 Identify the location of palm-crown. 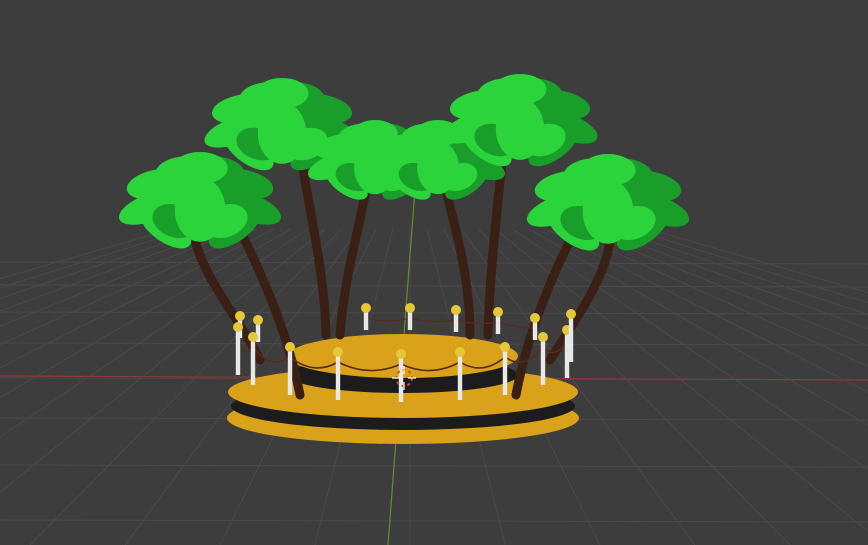
(608, 202).